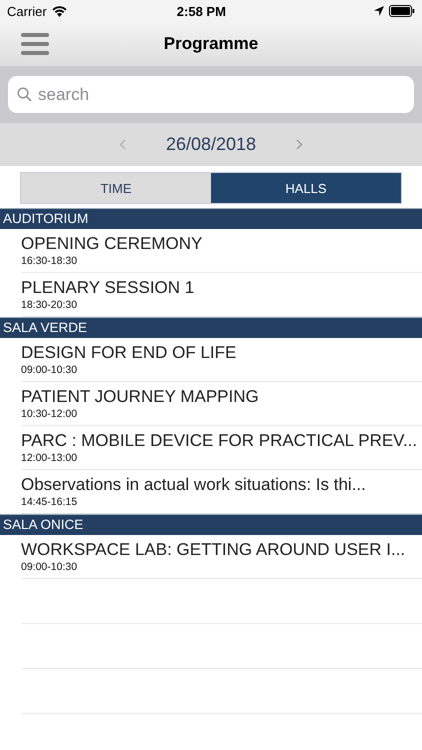 The width and height of the screenshot is (422, 750). What do you see at coordinates (59, 11) in the screenshot?
I see `wifi-icon` at bounding box center [59, 11].